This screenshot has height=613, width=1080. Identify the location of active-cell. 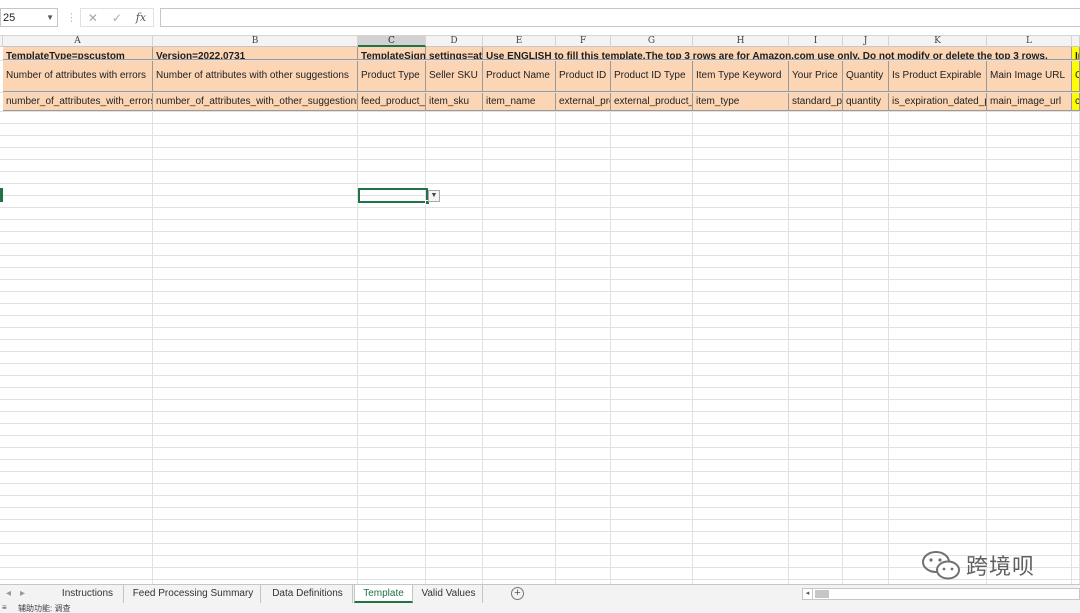
(394, 196).